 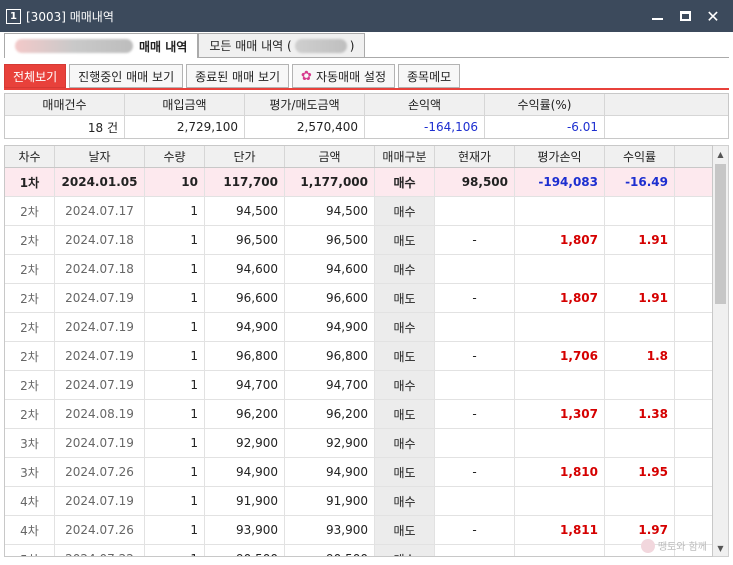 What do you see at coordinates (175, 156) in the screenshot?
I see `col-header-qty: 수량` at bounding box center [175, 156].